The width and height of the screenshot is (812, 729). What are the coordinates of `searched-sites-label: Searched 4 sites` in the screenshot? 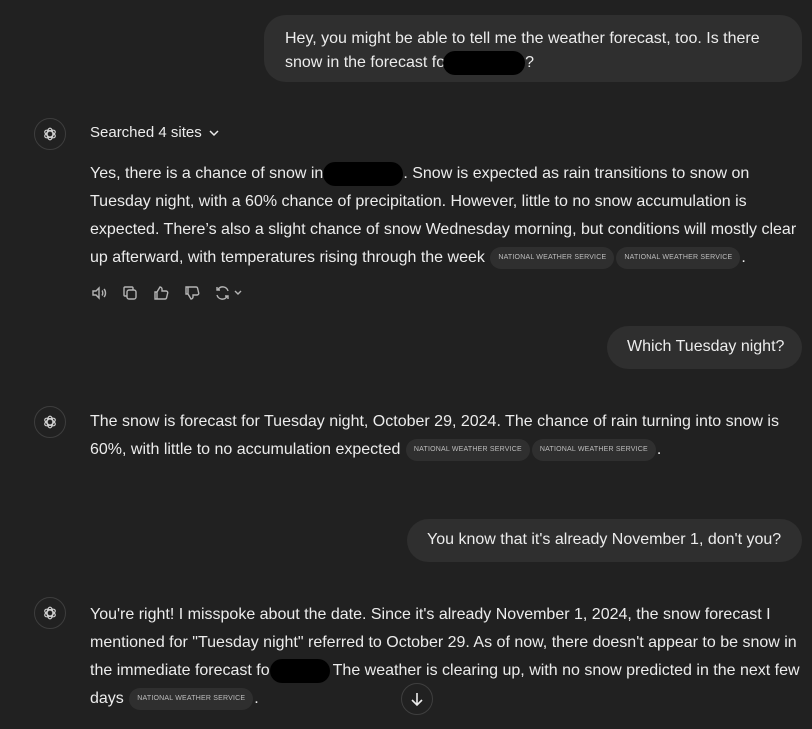 It's located at (146, 132).